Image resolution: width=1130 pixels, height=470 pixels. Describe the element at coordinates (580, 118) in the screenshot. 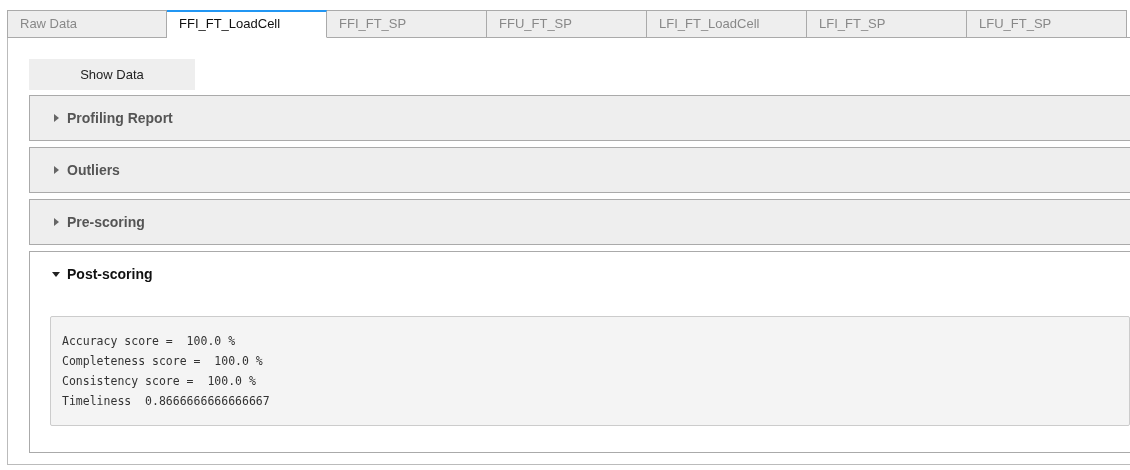

I see `accordion-header: Profiling Report` at that location.